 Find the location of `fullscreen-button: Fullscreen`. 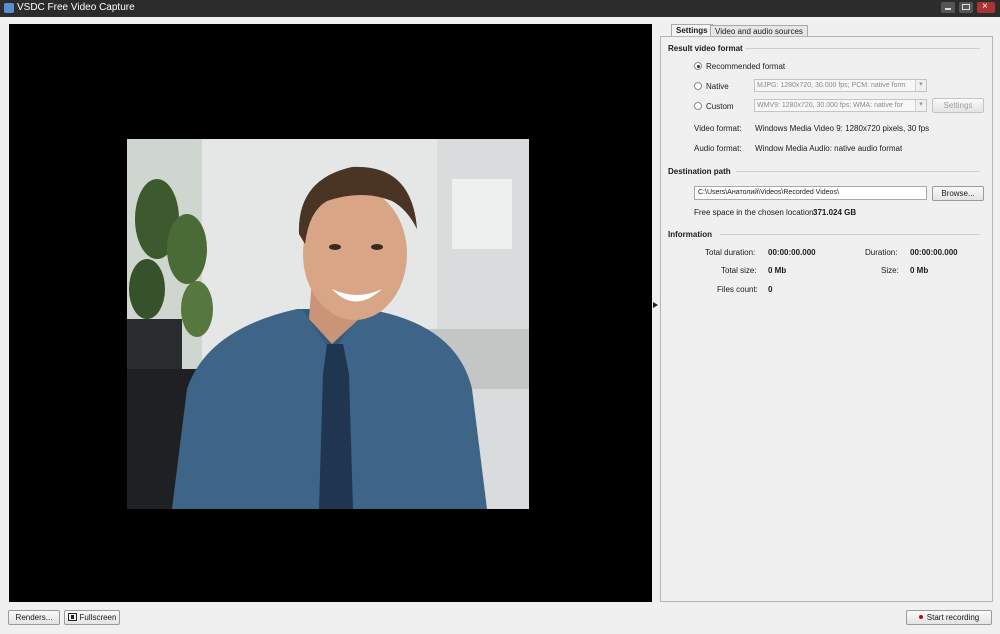

fullscreen-button: Fullscreen is located at coordinates (92, 617).